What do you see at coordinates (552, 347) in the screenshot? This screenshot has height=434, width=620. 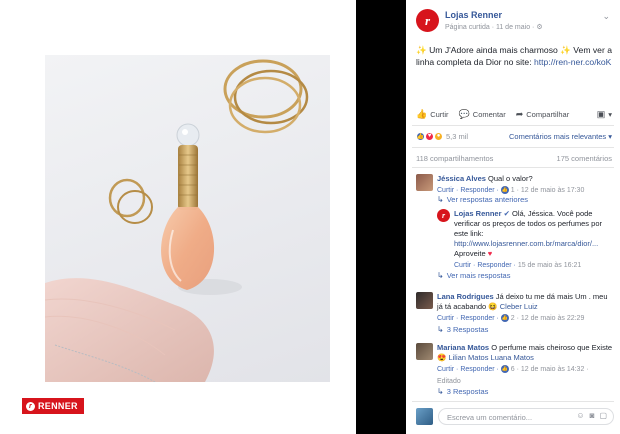 I see `comment-text: O perfume mais cheiroso que Existe` at bounding box center [552, 347].